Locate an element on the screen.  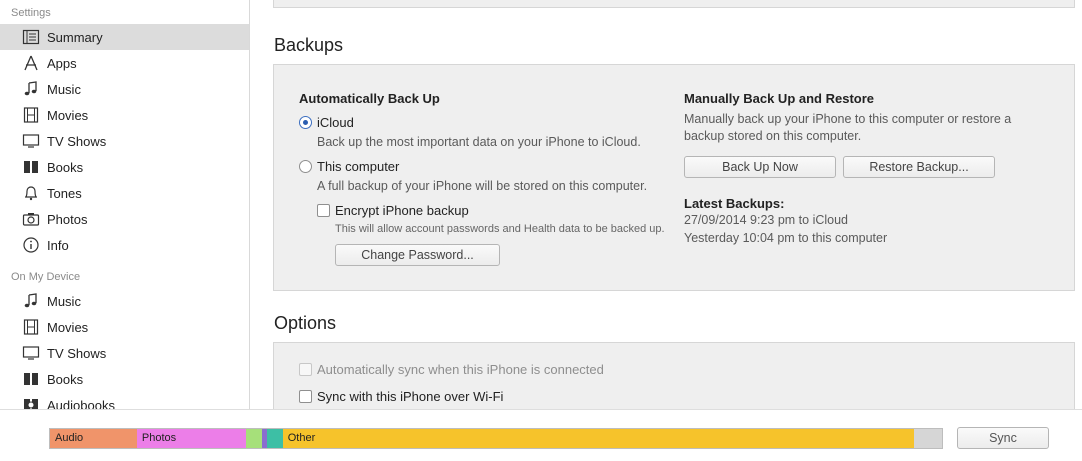
sidebar-item-photos: Photos is located at coordinates (124, 219).